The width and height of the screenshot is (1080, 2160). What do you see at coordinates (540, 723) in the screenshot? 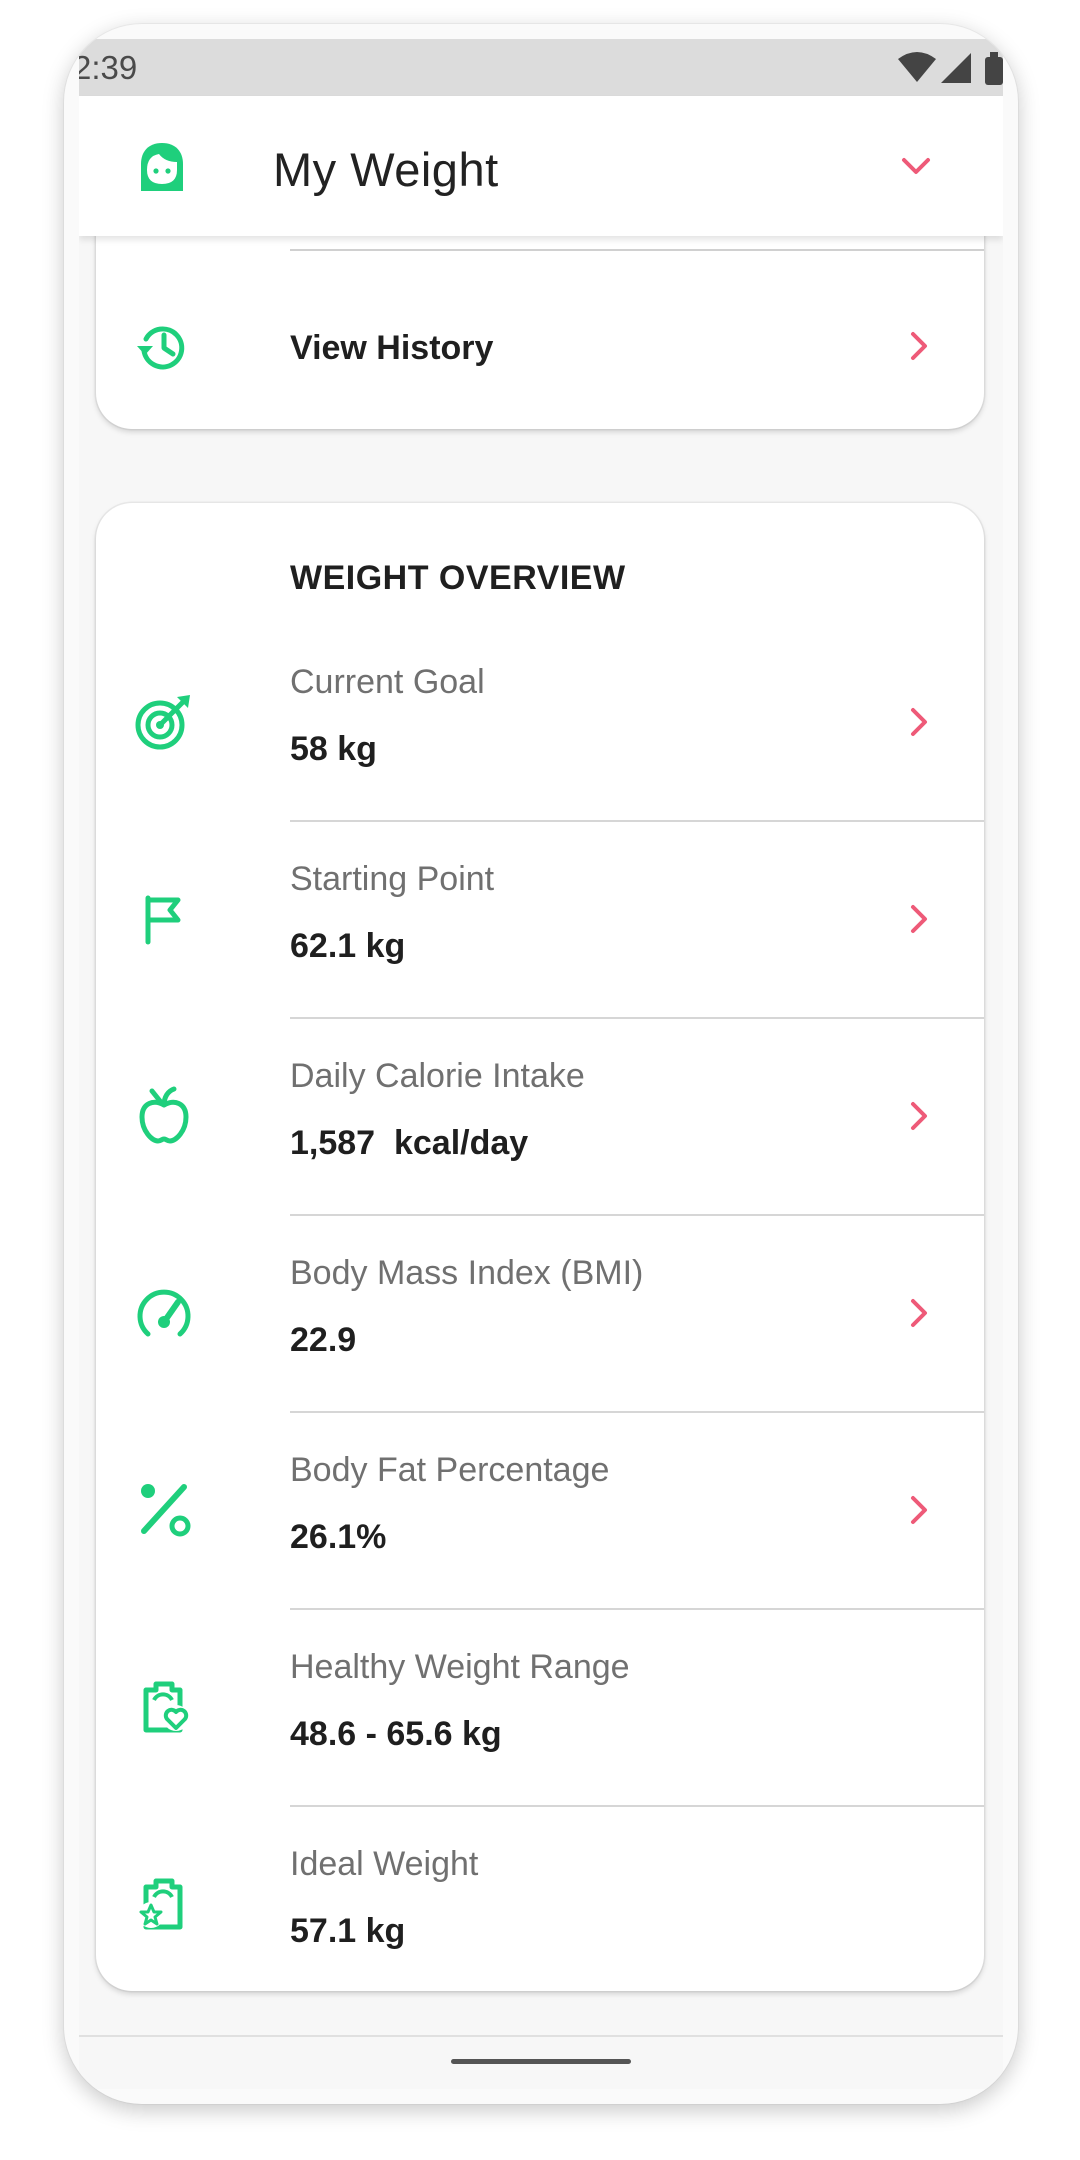
I see `current-goal-row: Current Goal 58 kg` at bounding box center [540, 723].